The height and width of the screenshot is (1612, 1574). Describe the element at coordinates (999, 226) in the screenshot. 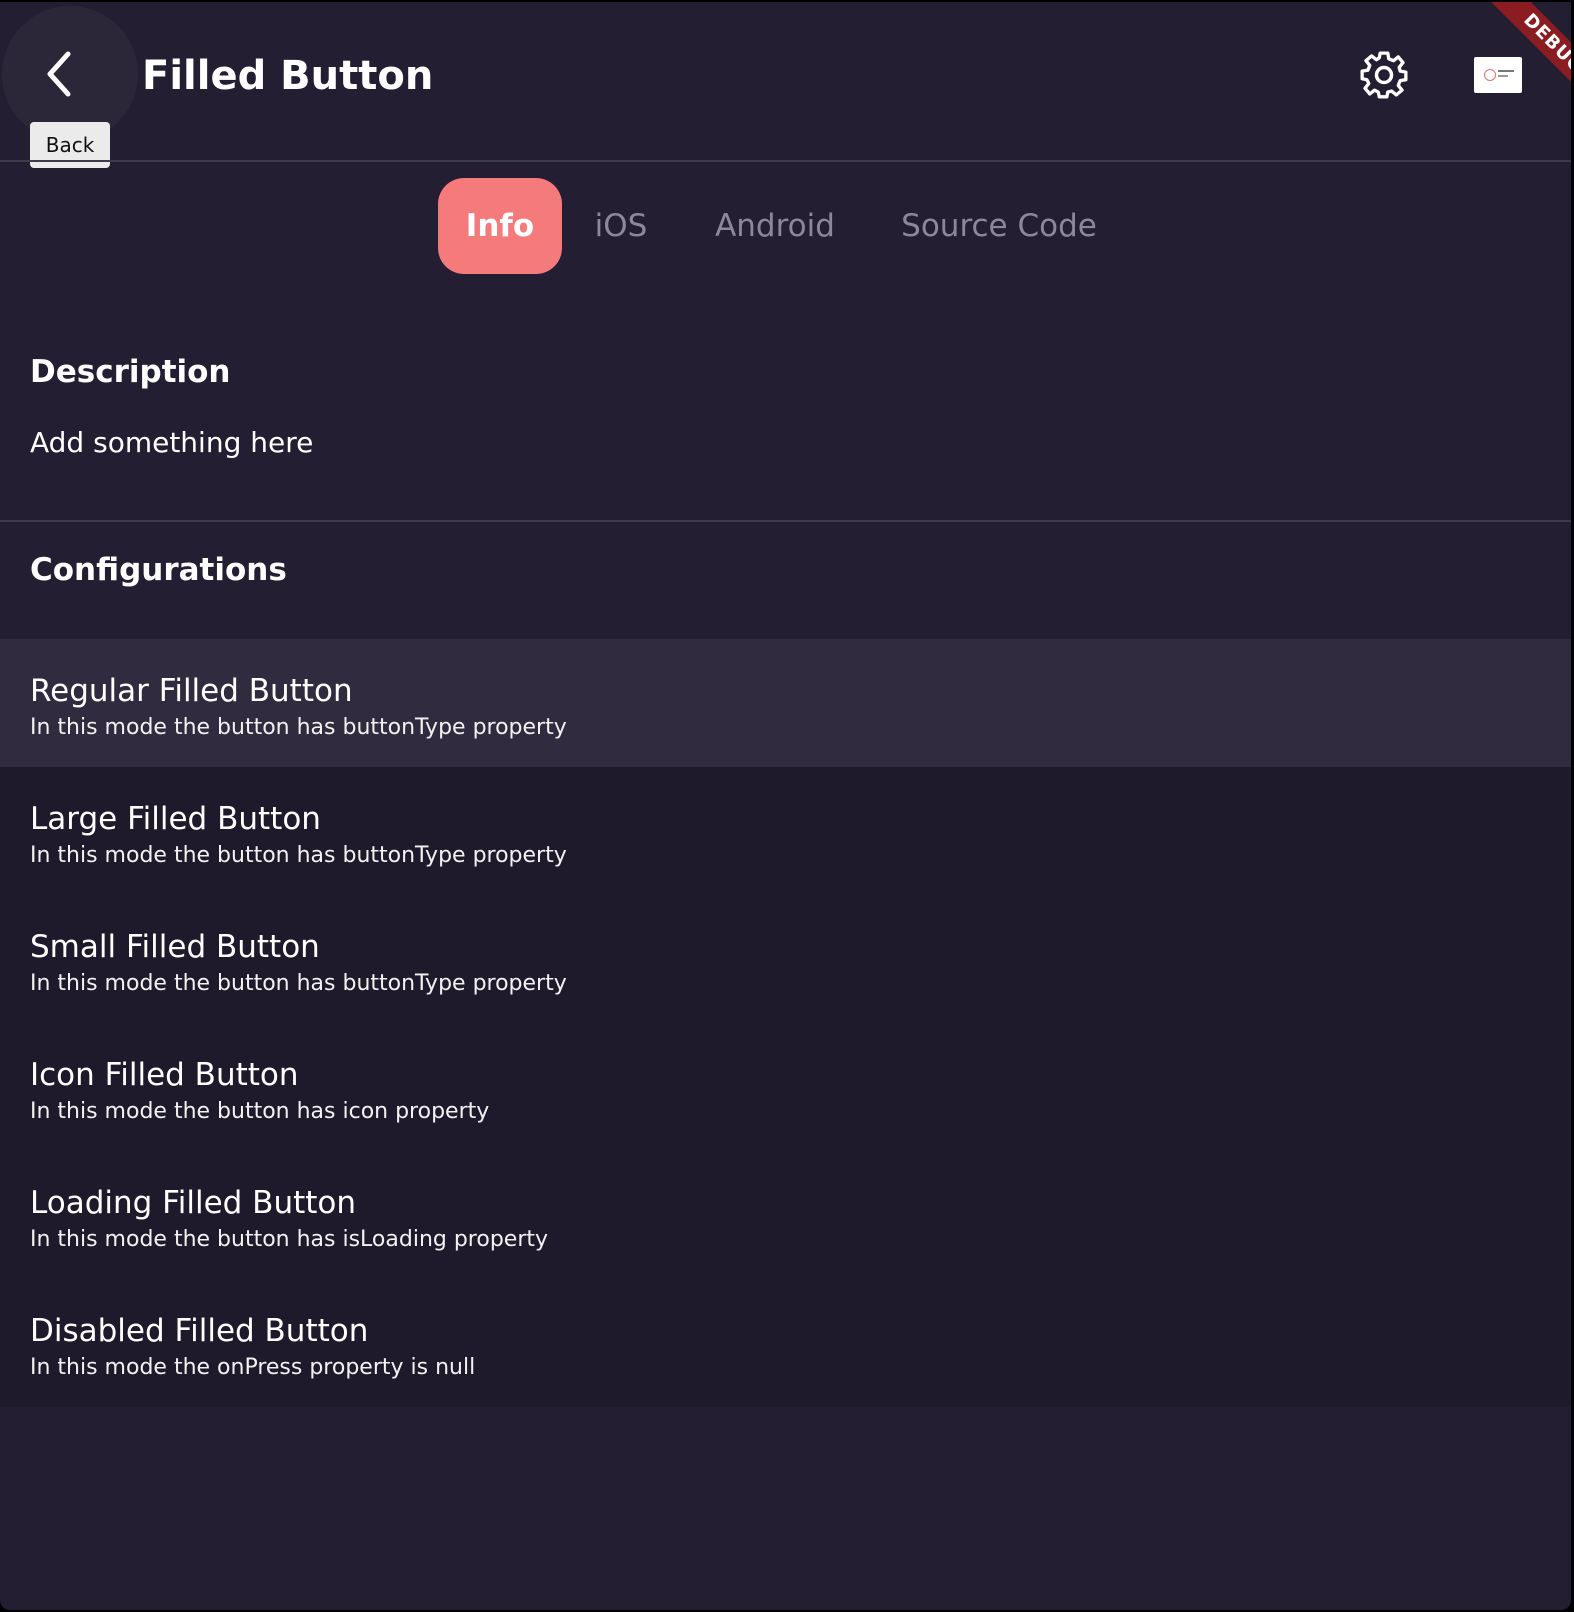

I see `tab-source-code: Source Code` at that location.